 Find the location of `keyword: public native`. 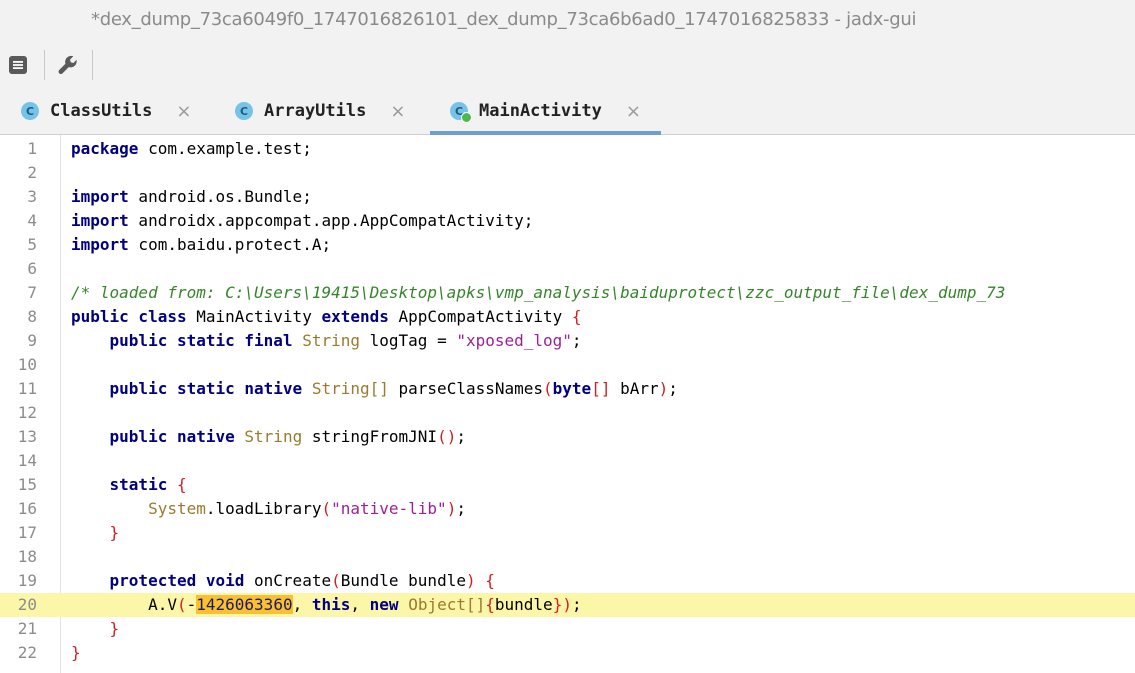

keyword: public native is located at coordinates (172, 436).